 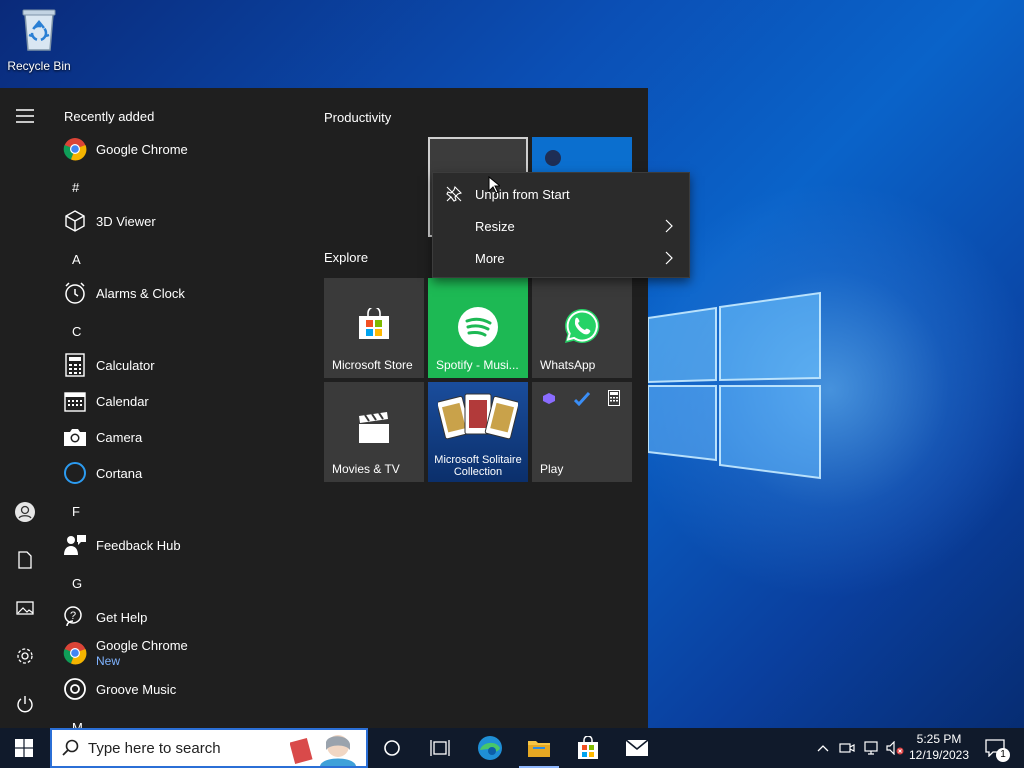 I want to click on recycle-bin-label: Recycle Bin, so click(x=39, y=66).